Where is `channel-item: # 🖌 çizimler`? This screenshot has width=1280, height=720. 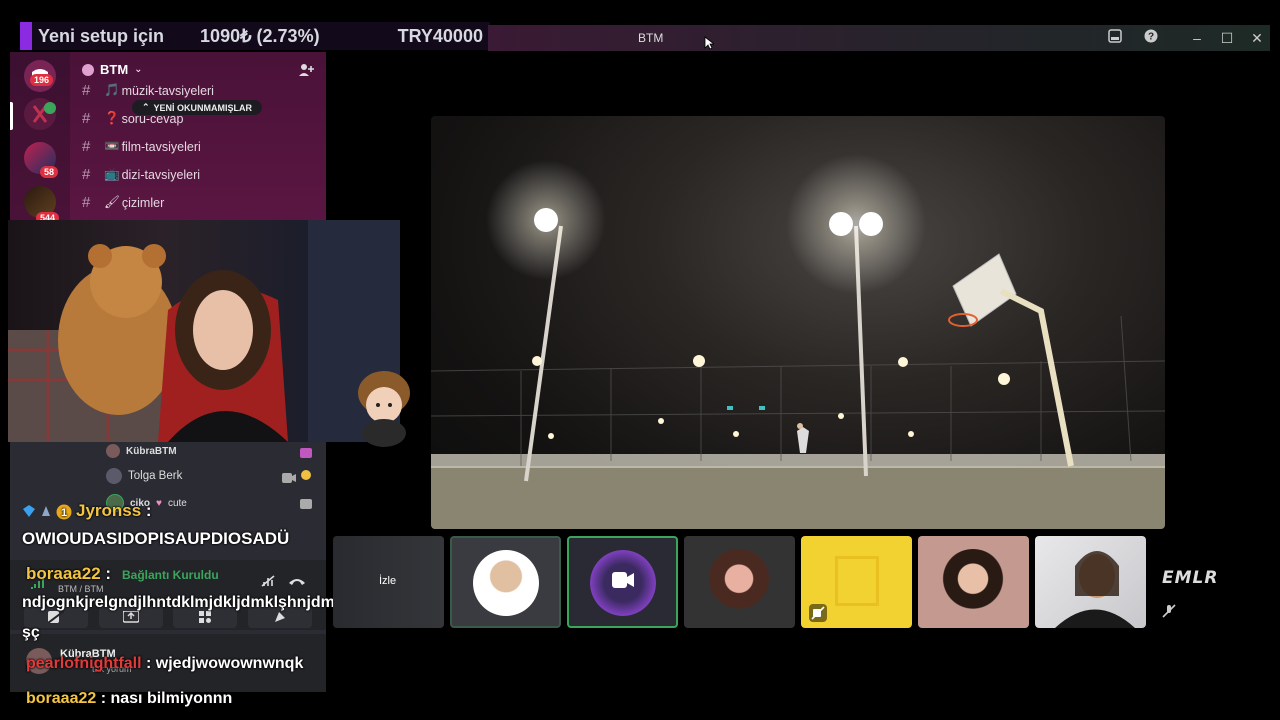
channel-item: # 🖌 çizimler is located at coordinates (123, 202).